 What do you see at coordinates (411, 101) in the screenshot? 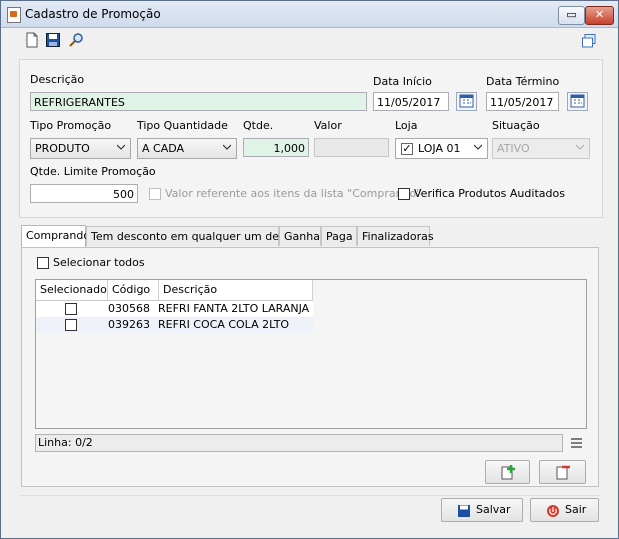
I see `data-inicio-input: 11/05/2017` at bounding box center [411, 101].